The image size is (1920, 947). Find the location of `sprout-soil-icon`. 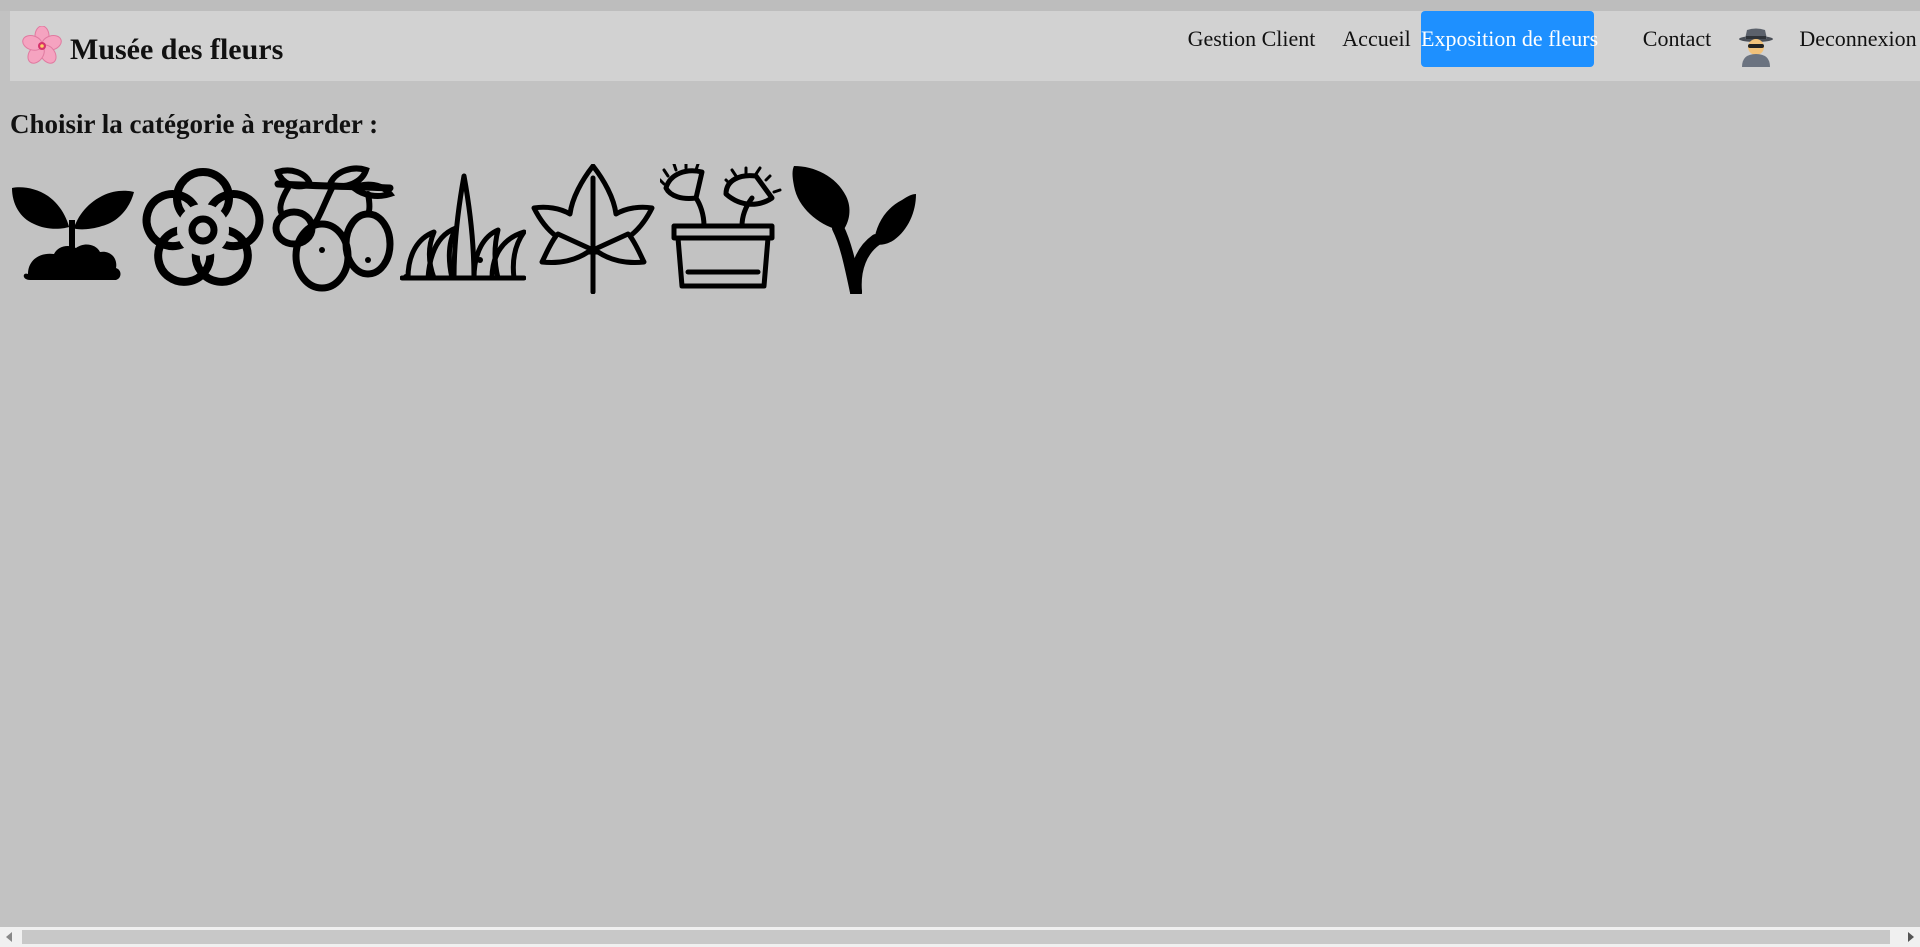

sprout-soil-icon is located at coordinates (73, 233).